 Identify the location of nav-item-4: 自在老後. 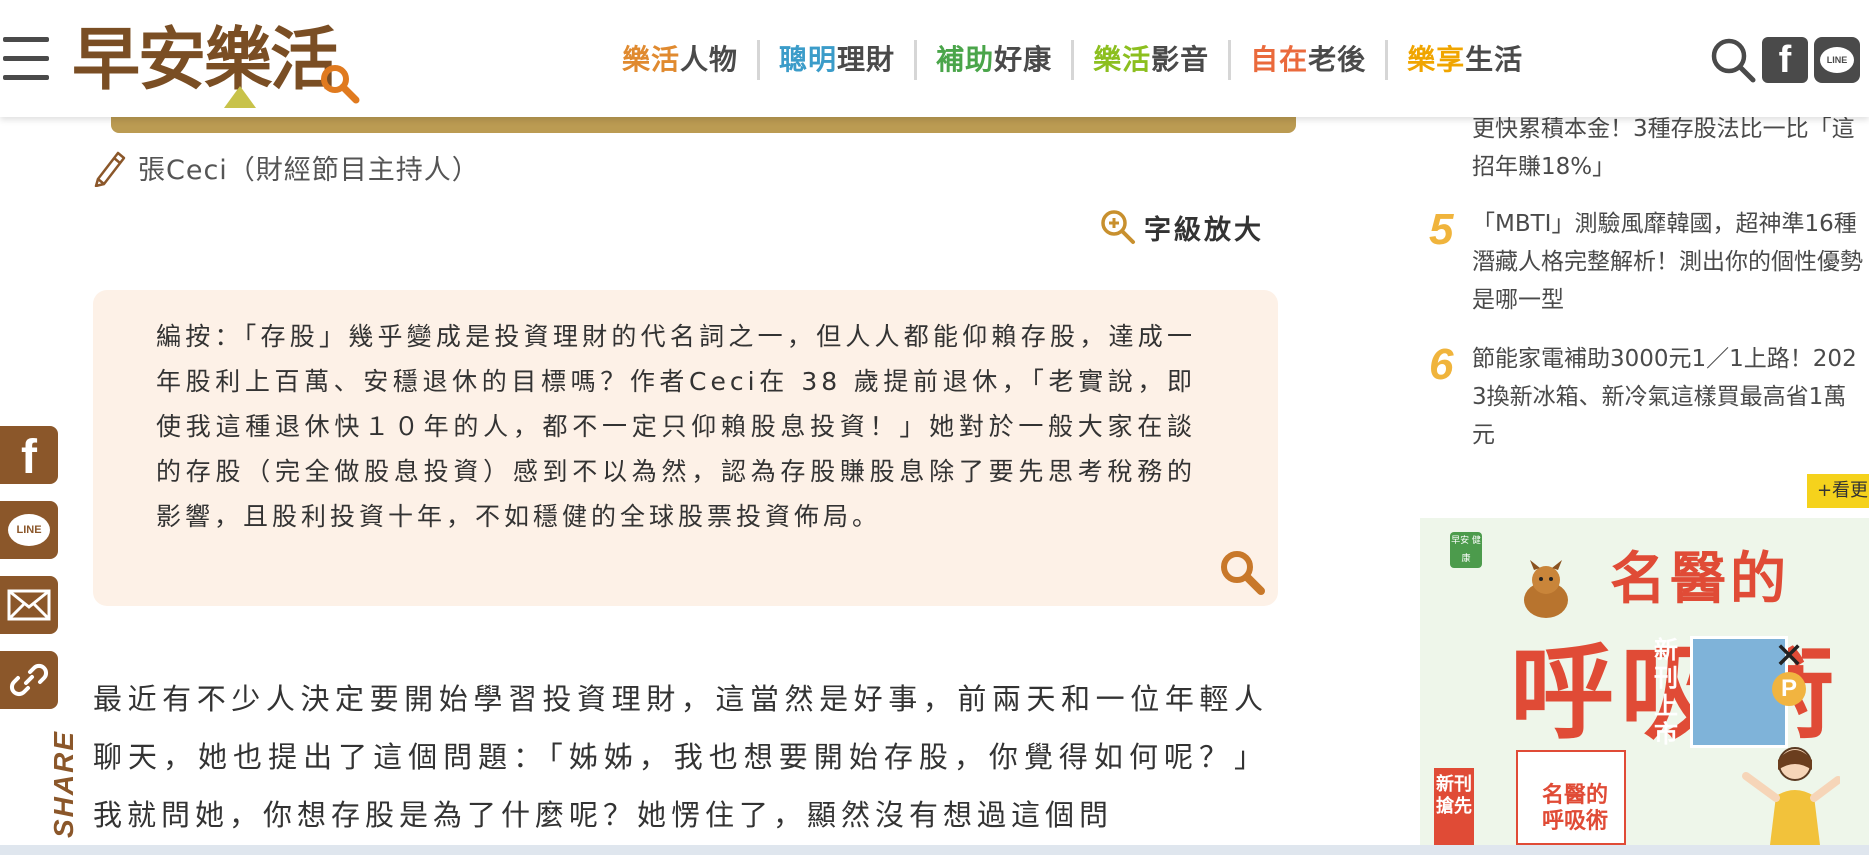
(1306, 60).